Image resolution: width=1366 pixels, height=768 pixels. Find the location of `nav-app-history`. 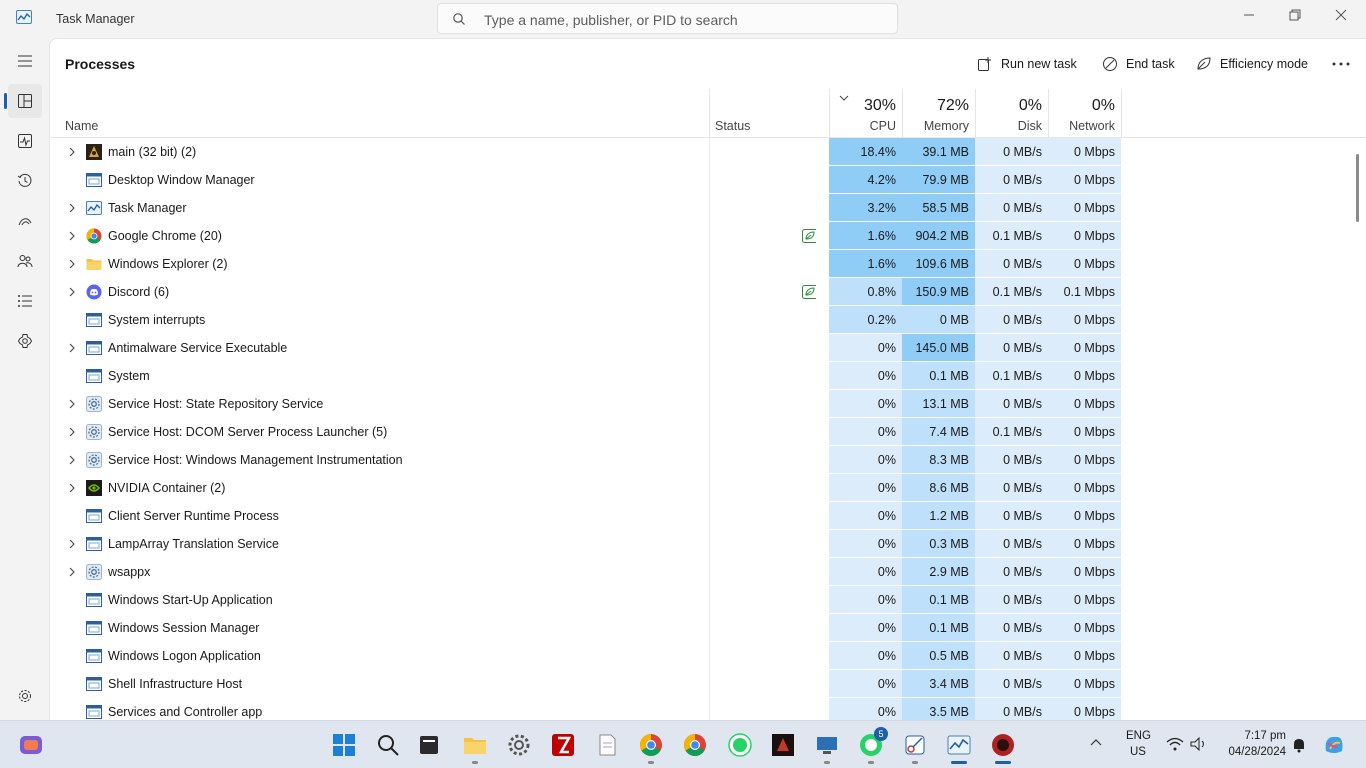

nav-app-history is located at coordinates (25, 181).